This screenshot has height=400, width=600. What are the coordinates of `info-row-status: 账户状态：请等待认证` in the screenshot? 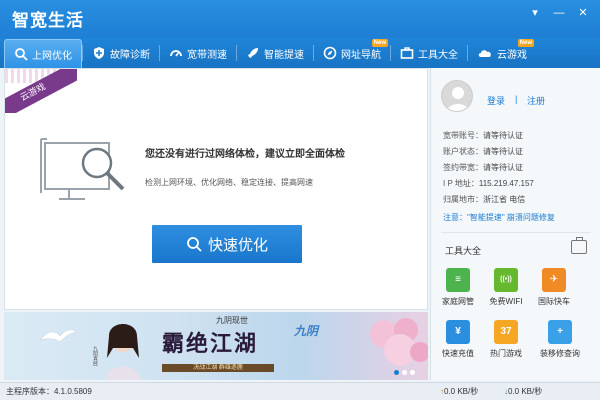 It's located at (483, 151).